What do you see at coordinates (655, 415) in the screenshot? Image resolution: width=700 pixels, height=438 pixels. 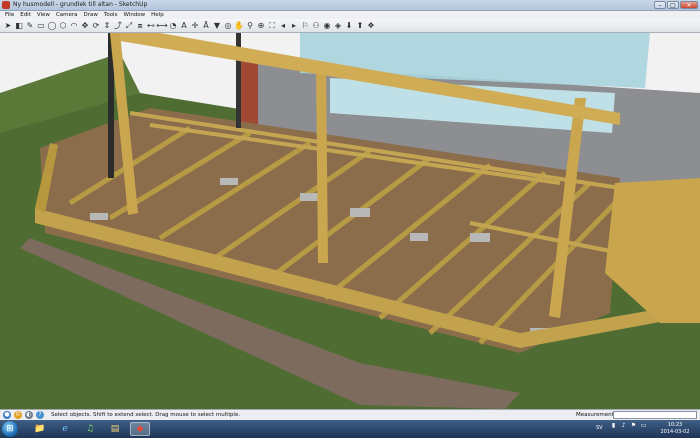 I see `measurements-input` at bounding box center [655, 415].